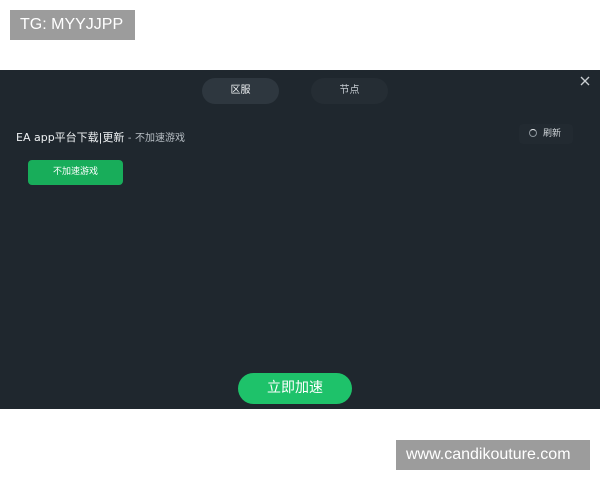  I want to click on game-info: EA app平台下载|更新 - 不加速游戏, so click(100, 137).